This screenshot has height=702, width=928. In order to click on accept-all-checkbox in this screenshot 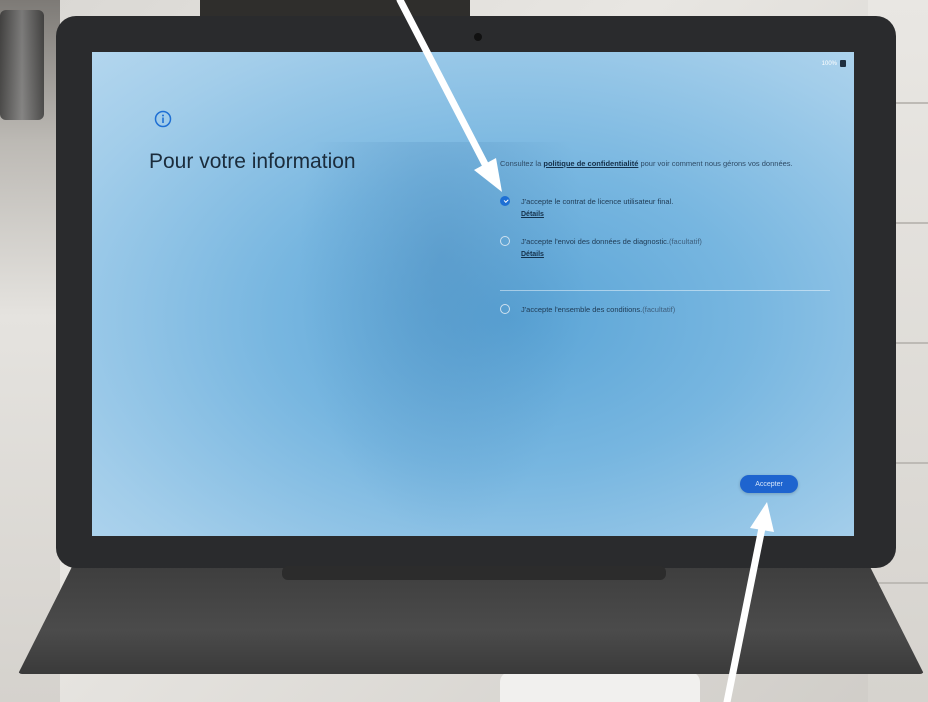, I will do `click(505, 309)`.